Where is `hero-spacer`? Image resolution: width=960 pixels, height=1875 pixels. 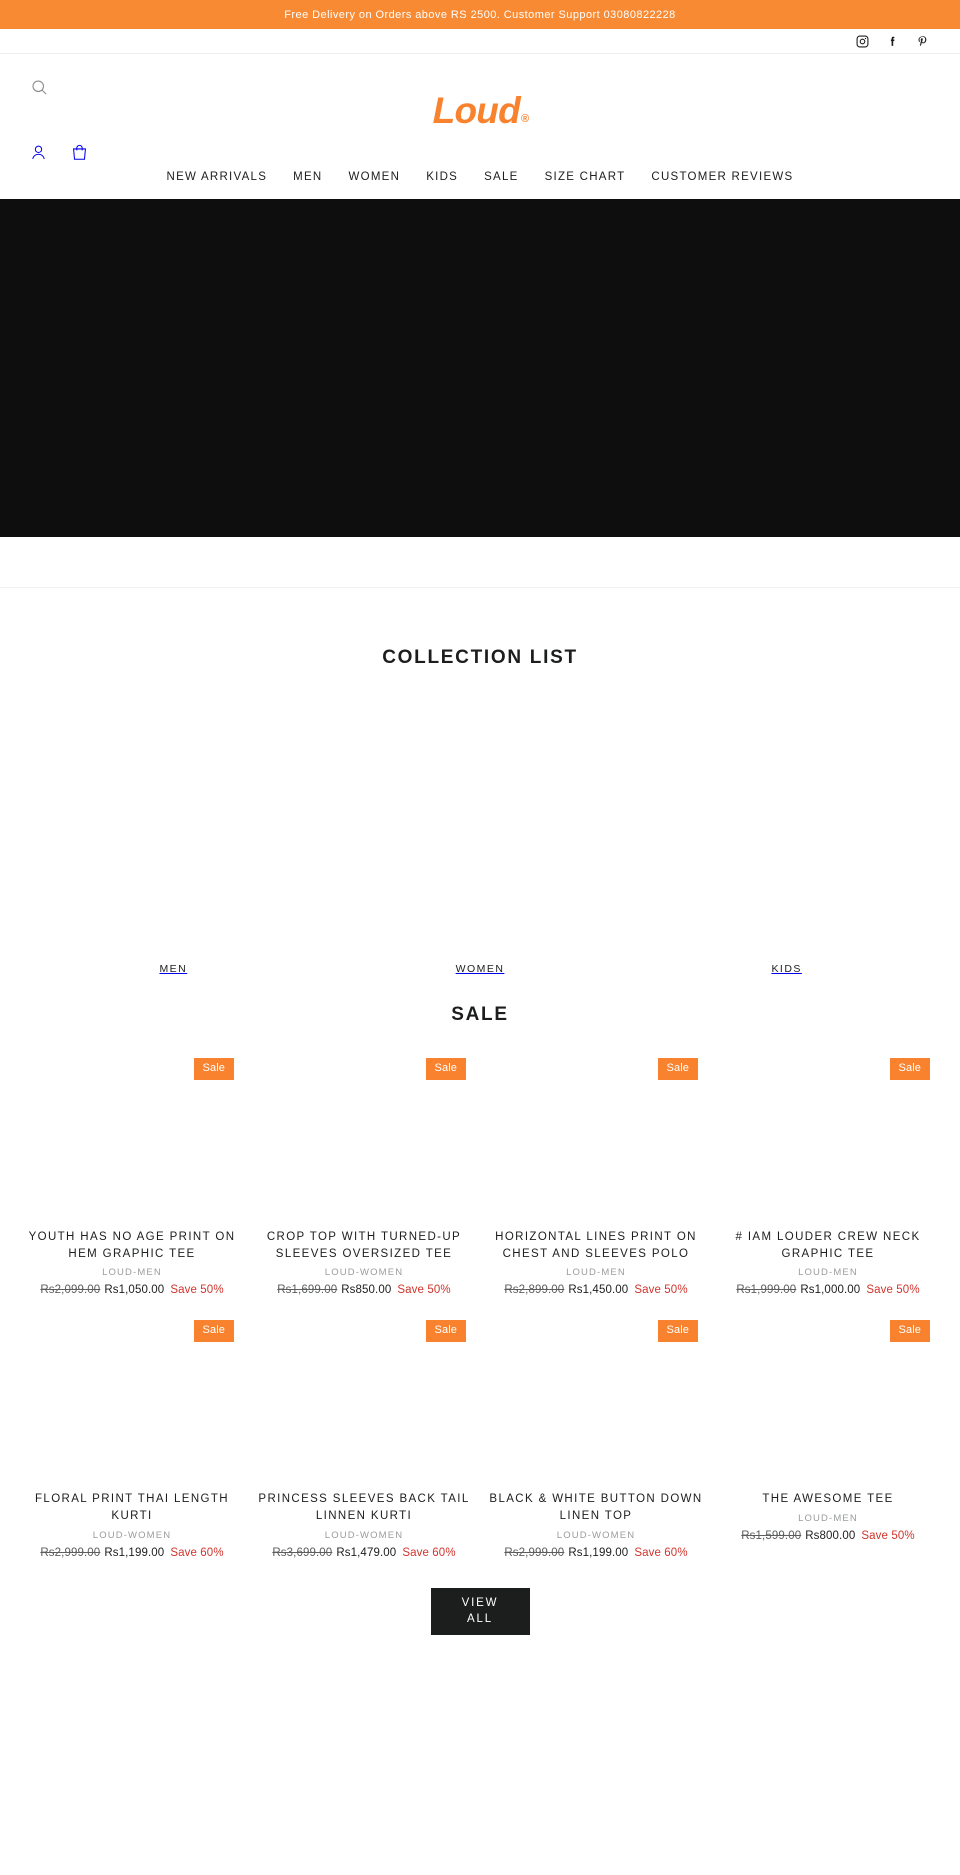 hero-spacer is located at coordinates (480, 562).